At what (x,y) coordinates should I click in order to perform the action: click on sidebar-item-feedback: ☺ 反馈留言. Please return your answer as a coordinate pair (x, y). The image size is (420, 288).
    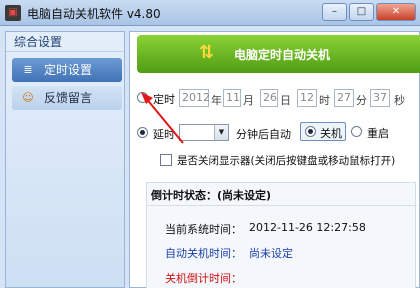
    Looking at the image, I should click on (67, 98).